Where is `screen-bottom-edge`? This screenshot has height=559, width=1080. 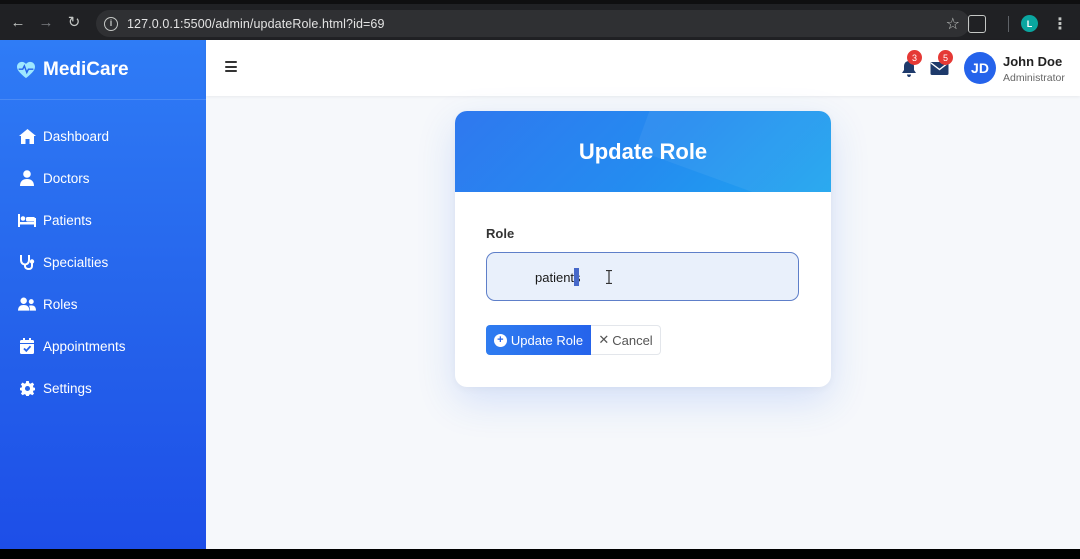
screen-bottom-edge is located at coordinates (540, 554).